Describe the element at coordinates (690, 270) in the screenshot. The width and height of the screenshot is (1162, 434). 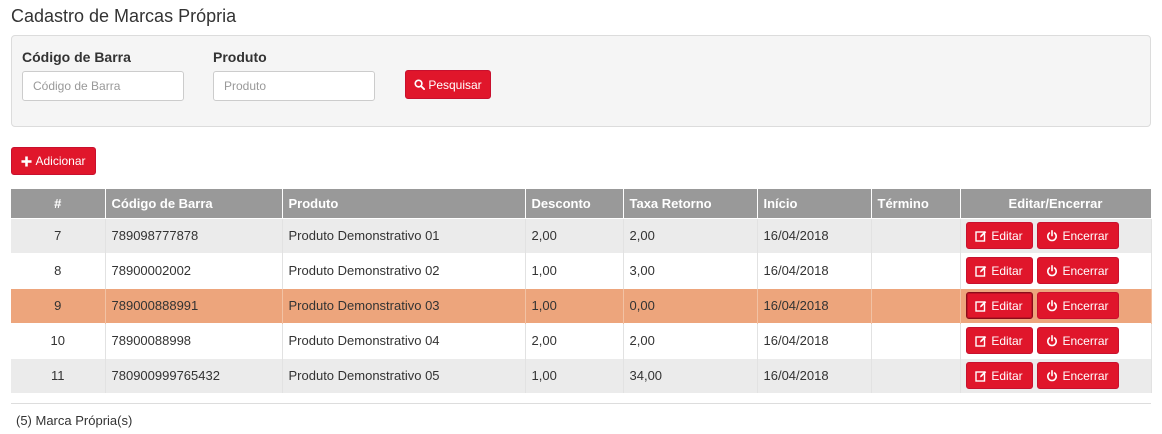
I see `cell-return-rate: 3,00` at that location.